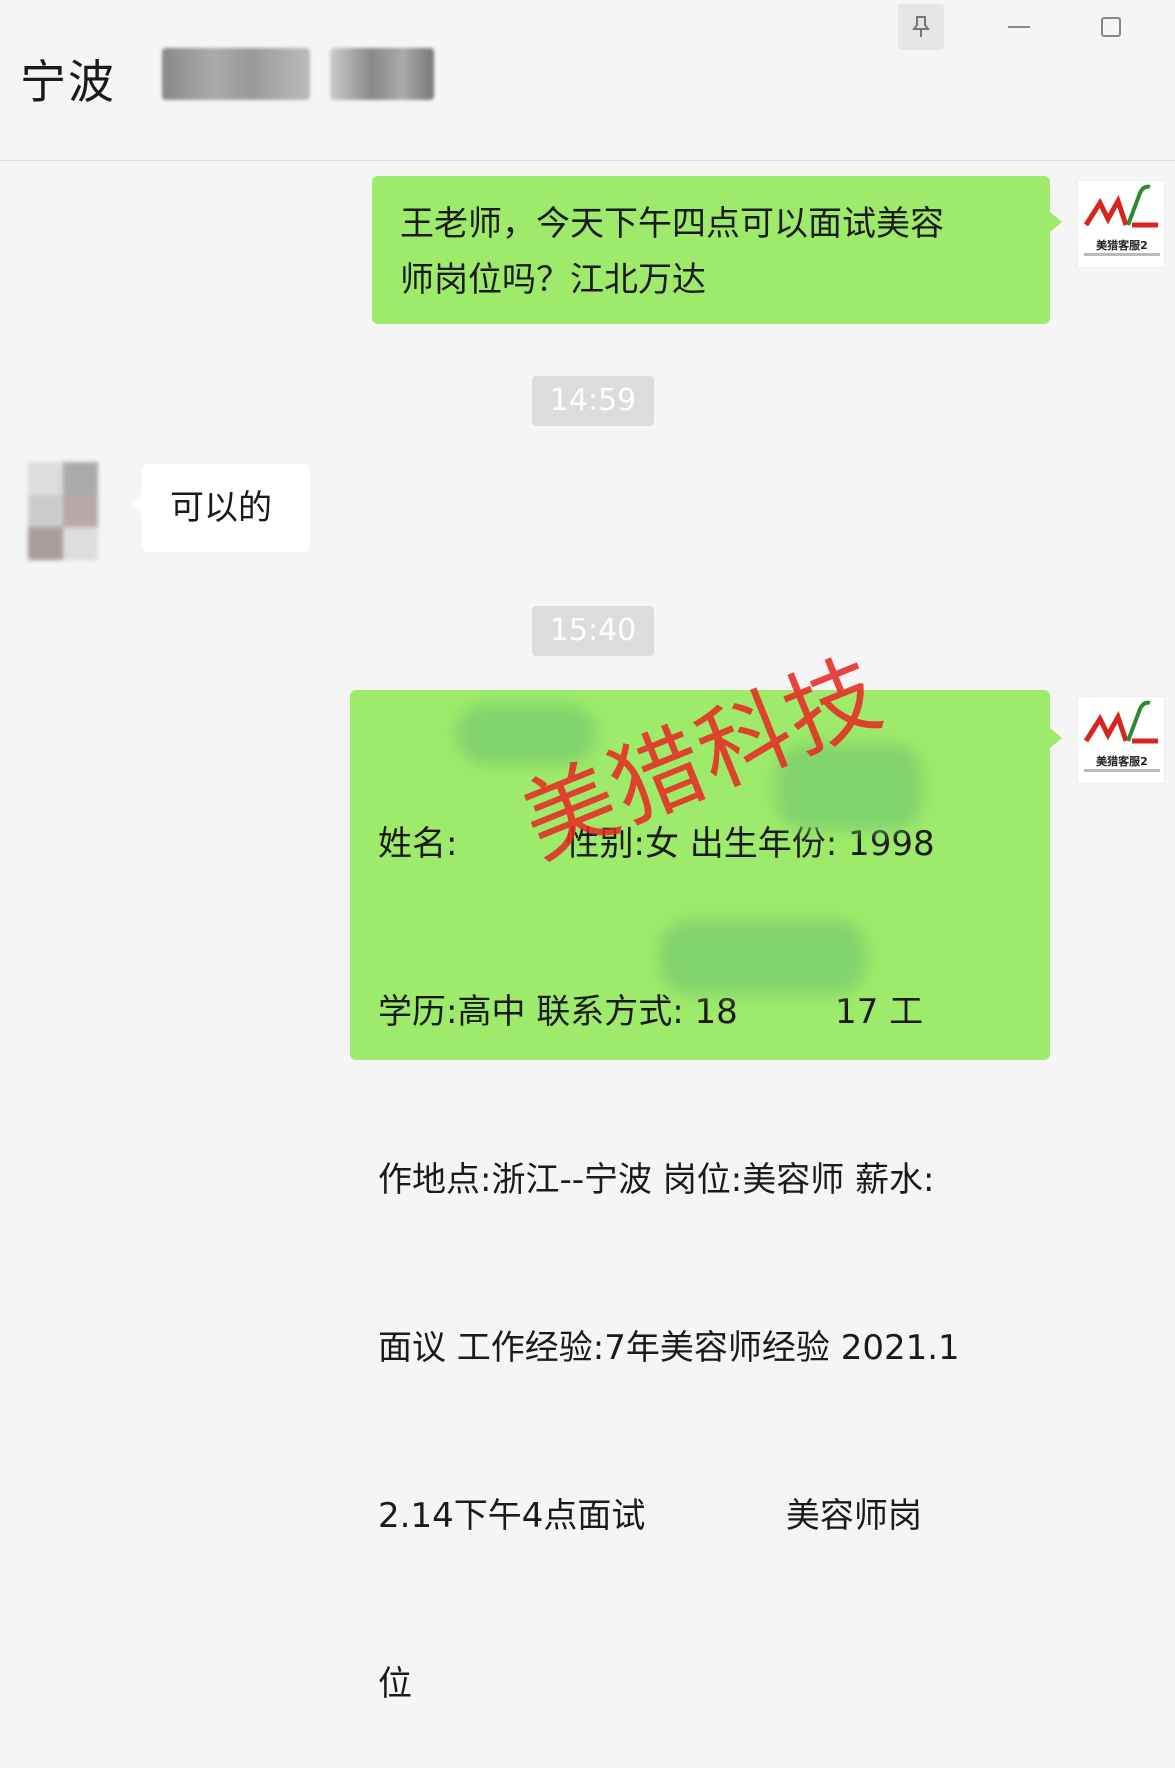 The image size is (1175, 1768). What do you see at coordinates (593, 631) in the screenshot?
I see `timestamp: 15:40` at bounding box center [593, 631].